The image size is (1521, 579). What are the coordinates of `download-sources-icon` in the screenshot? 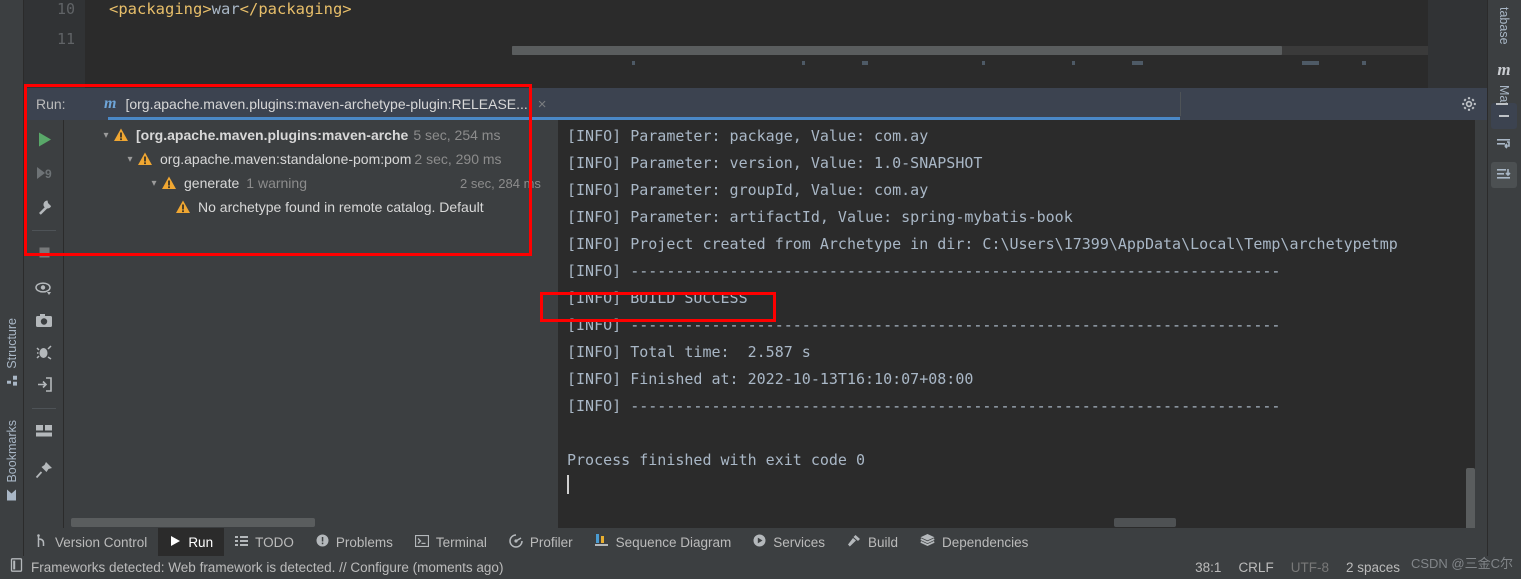 It's located at (1504, 175).